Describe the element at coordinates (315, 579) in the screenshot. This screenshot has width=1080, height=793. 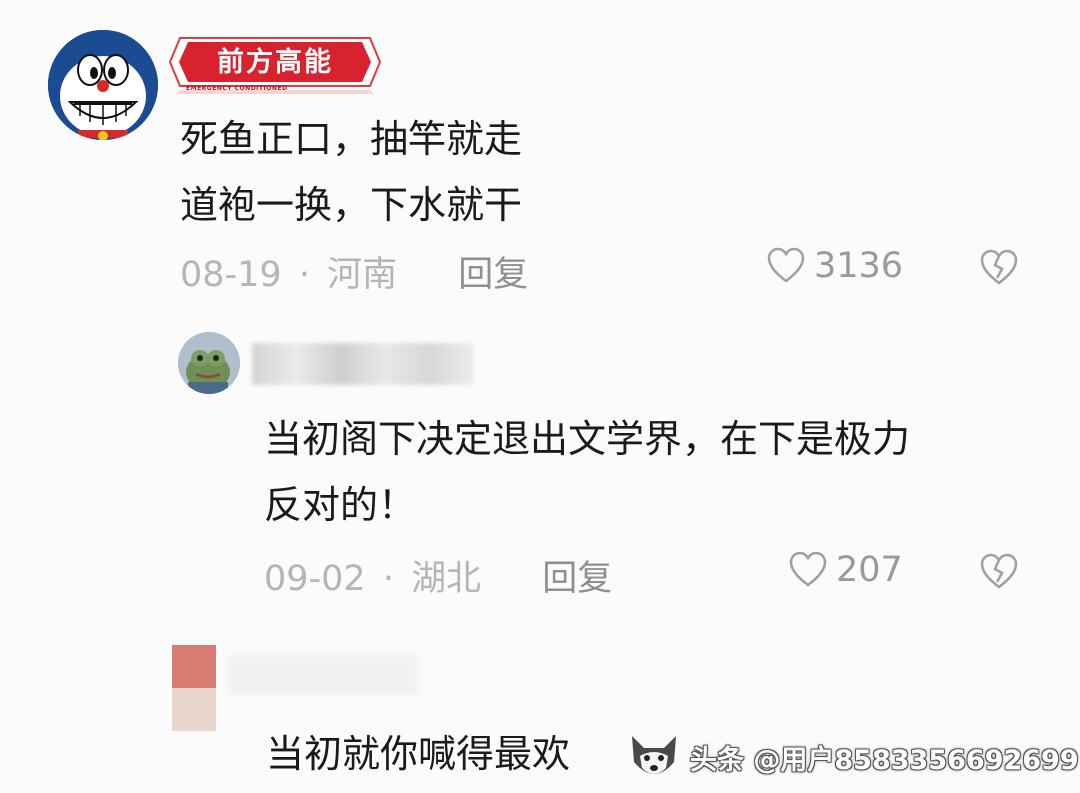
I see `comment-date: 09-02` at that location.